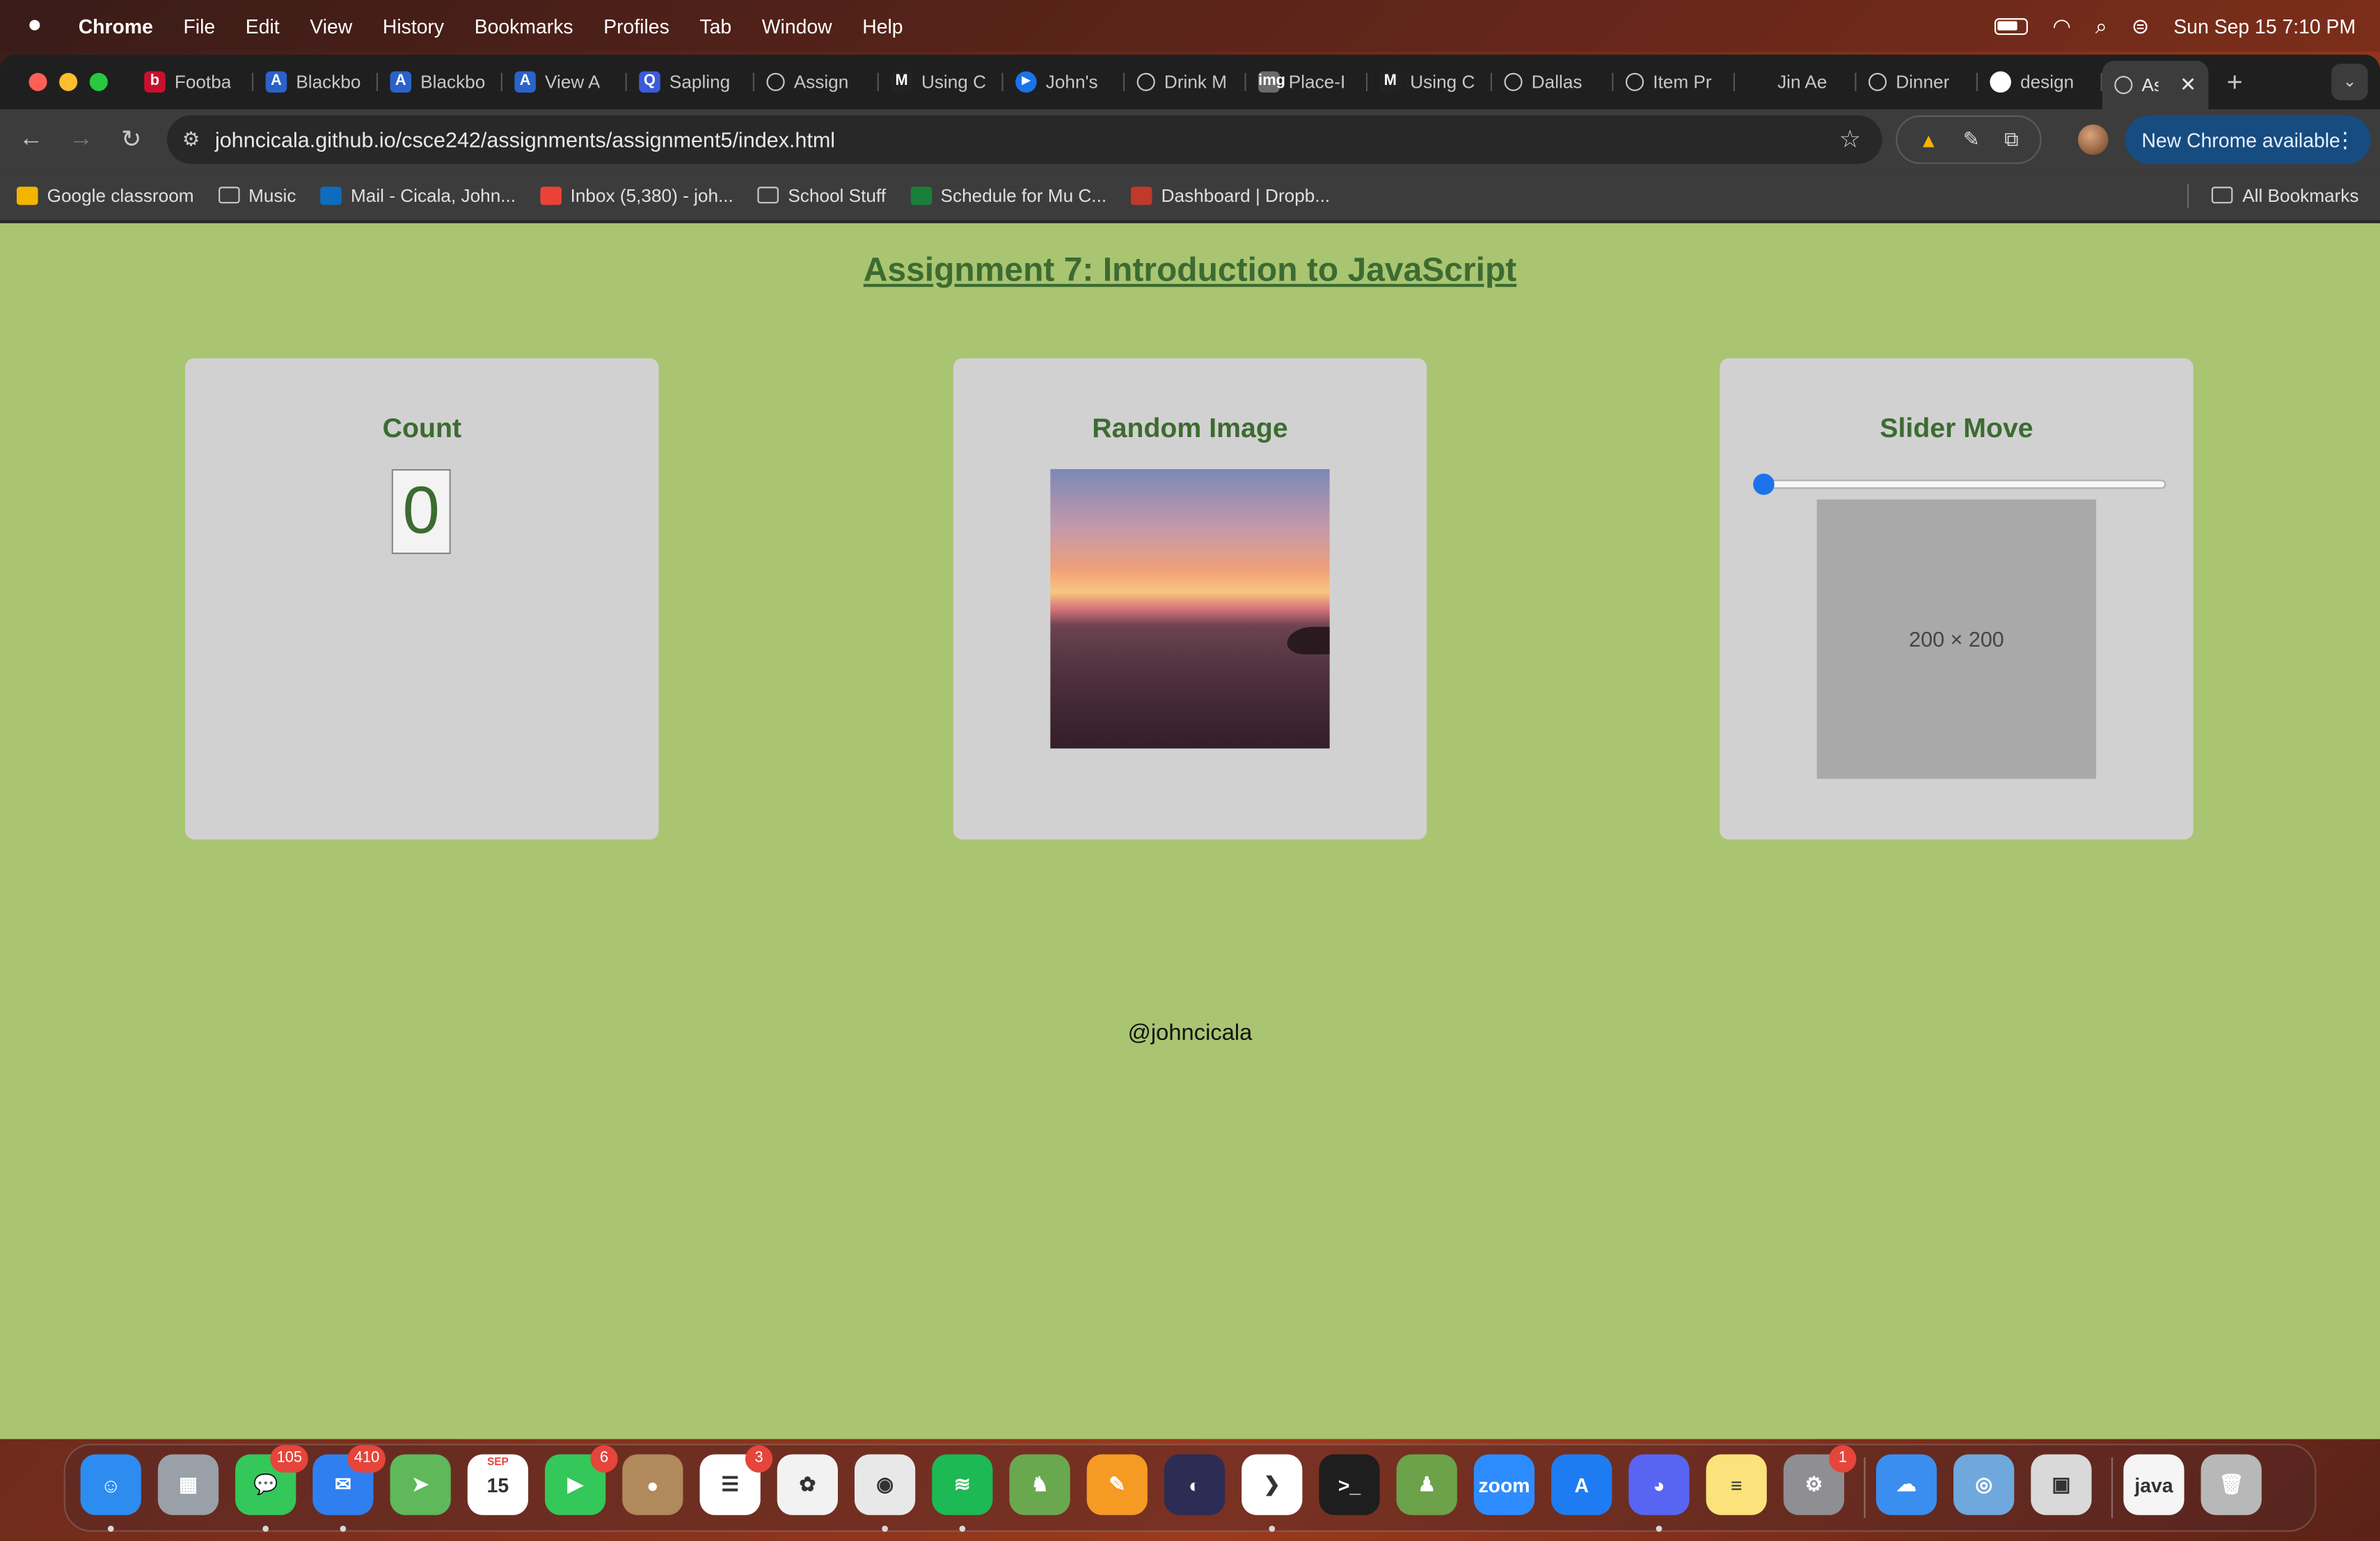 Image resolution: width=2380 pixels, height=1541 pixels. What do you see at coordinates (191, 139) in the screenshot?
I see `site-settings-icon: ⚙` at bounding box center [191, 139].